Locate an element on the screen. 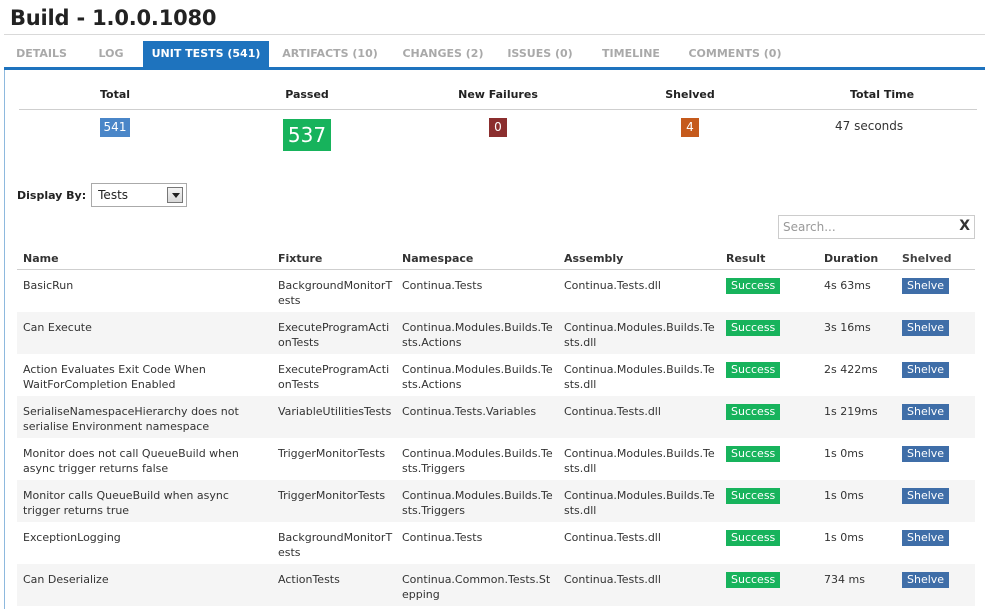 The width and height of the screenshot is (985, 609). tab-changes: CHANGES (2) is located at coordinates (443, 54).